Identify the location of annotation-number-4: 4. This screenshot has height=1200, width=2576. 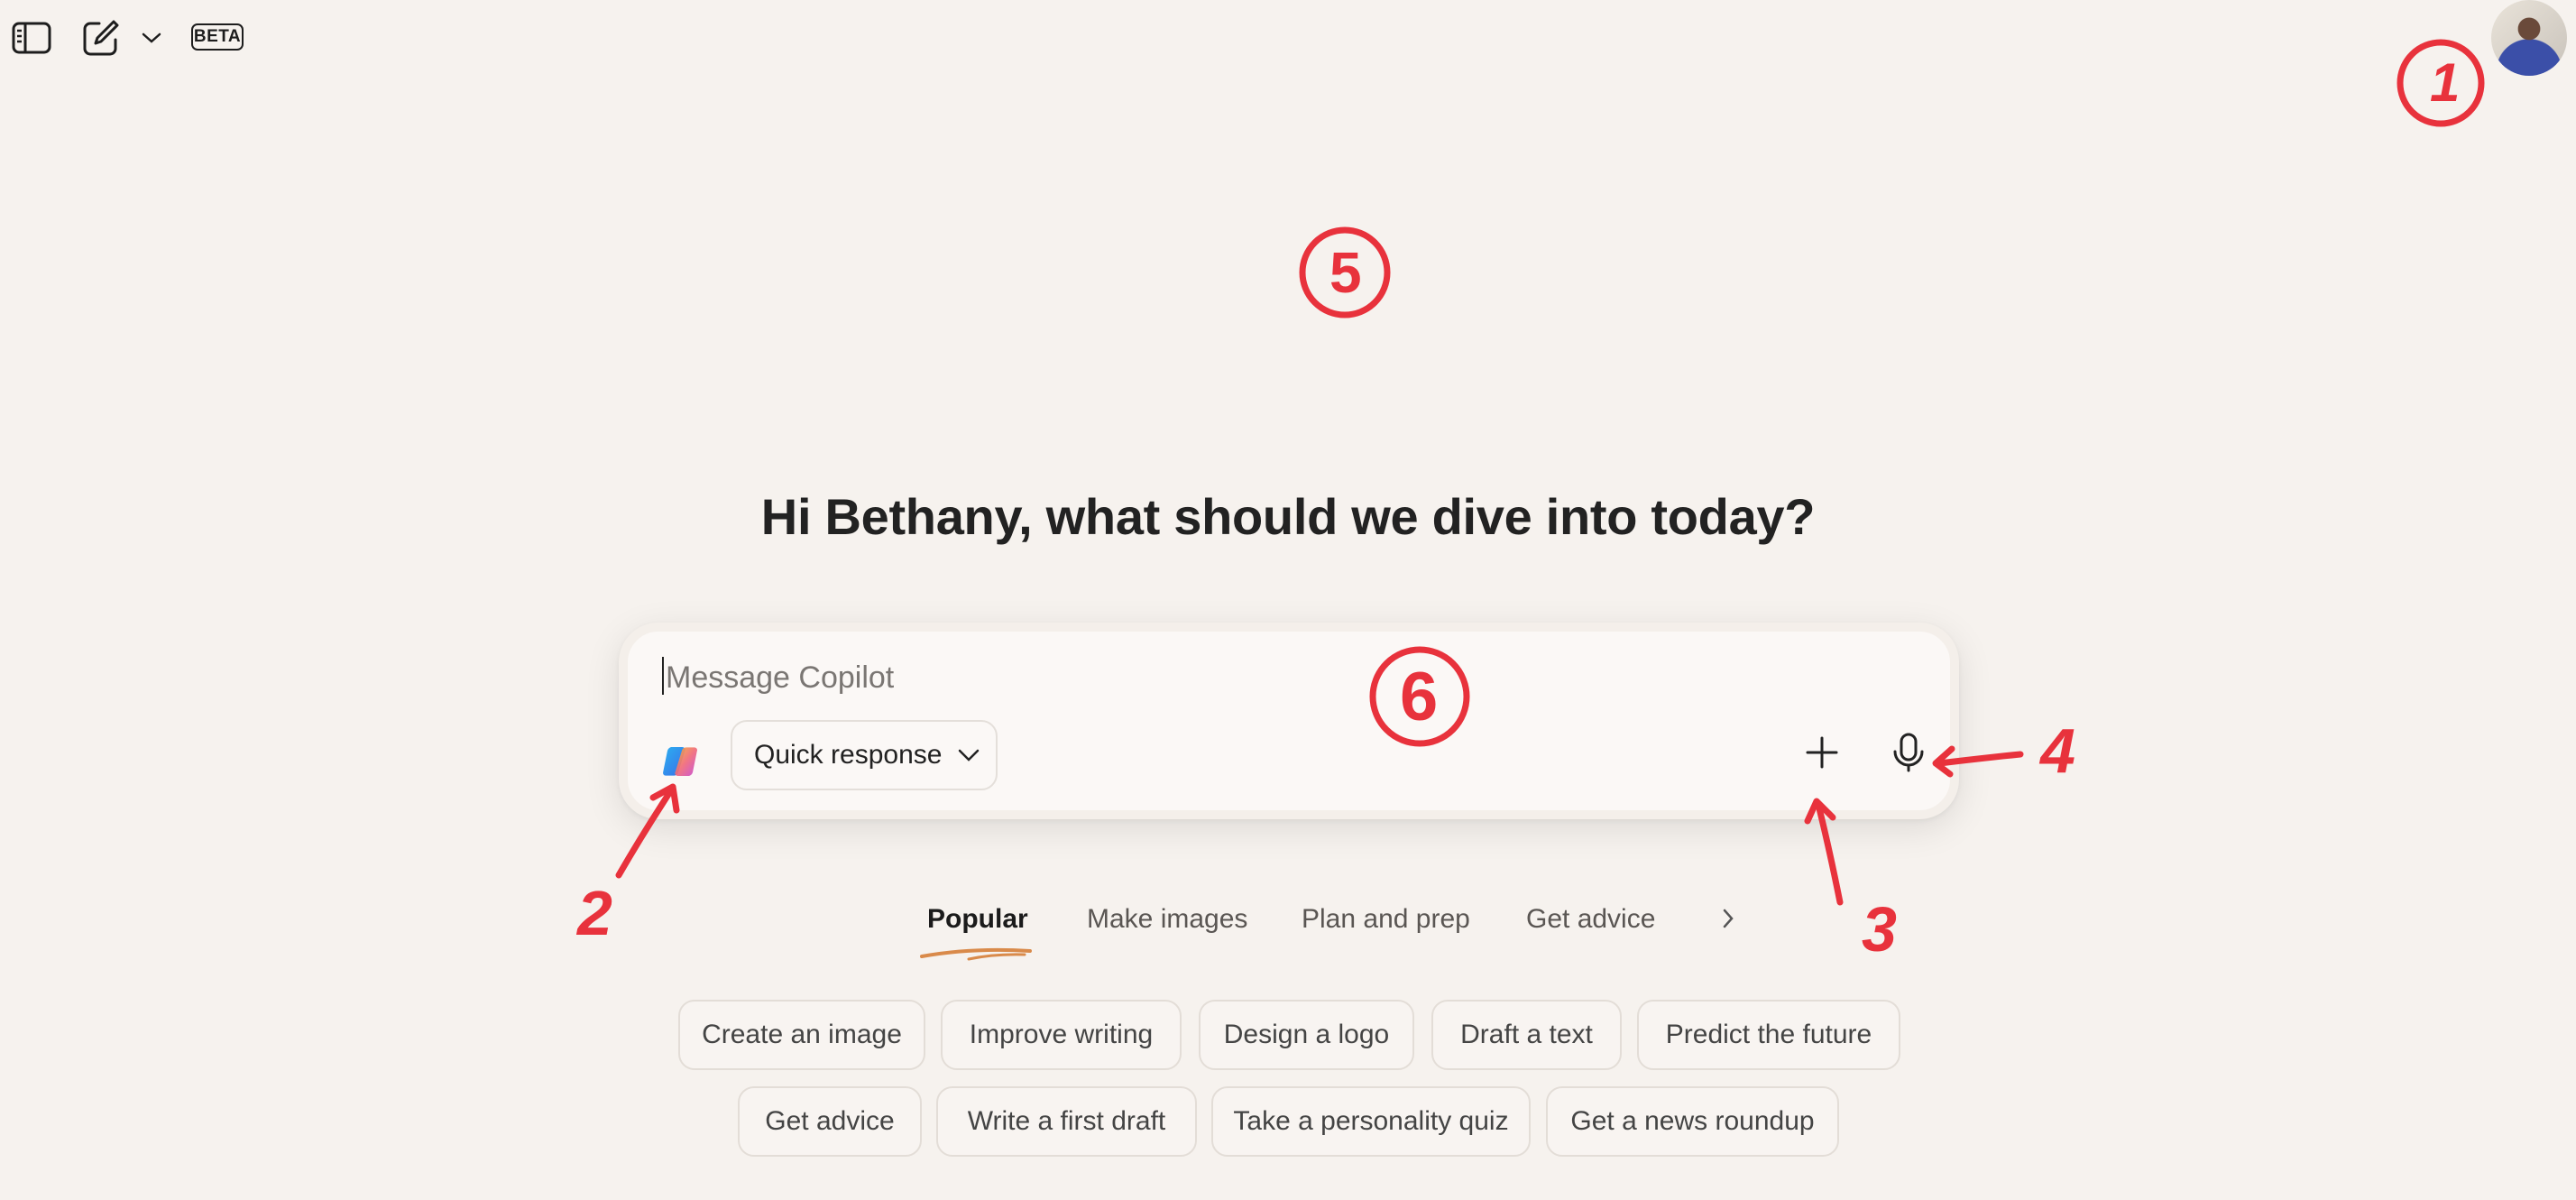
(2057, 750).